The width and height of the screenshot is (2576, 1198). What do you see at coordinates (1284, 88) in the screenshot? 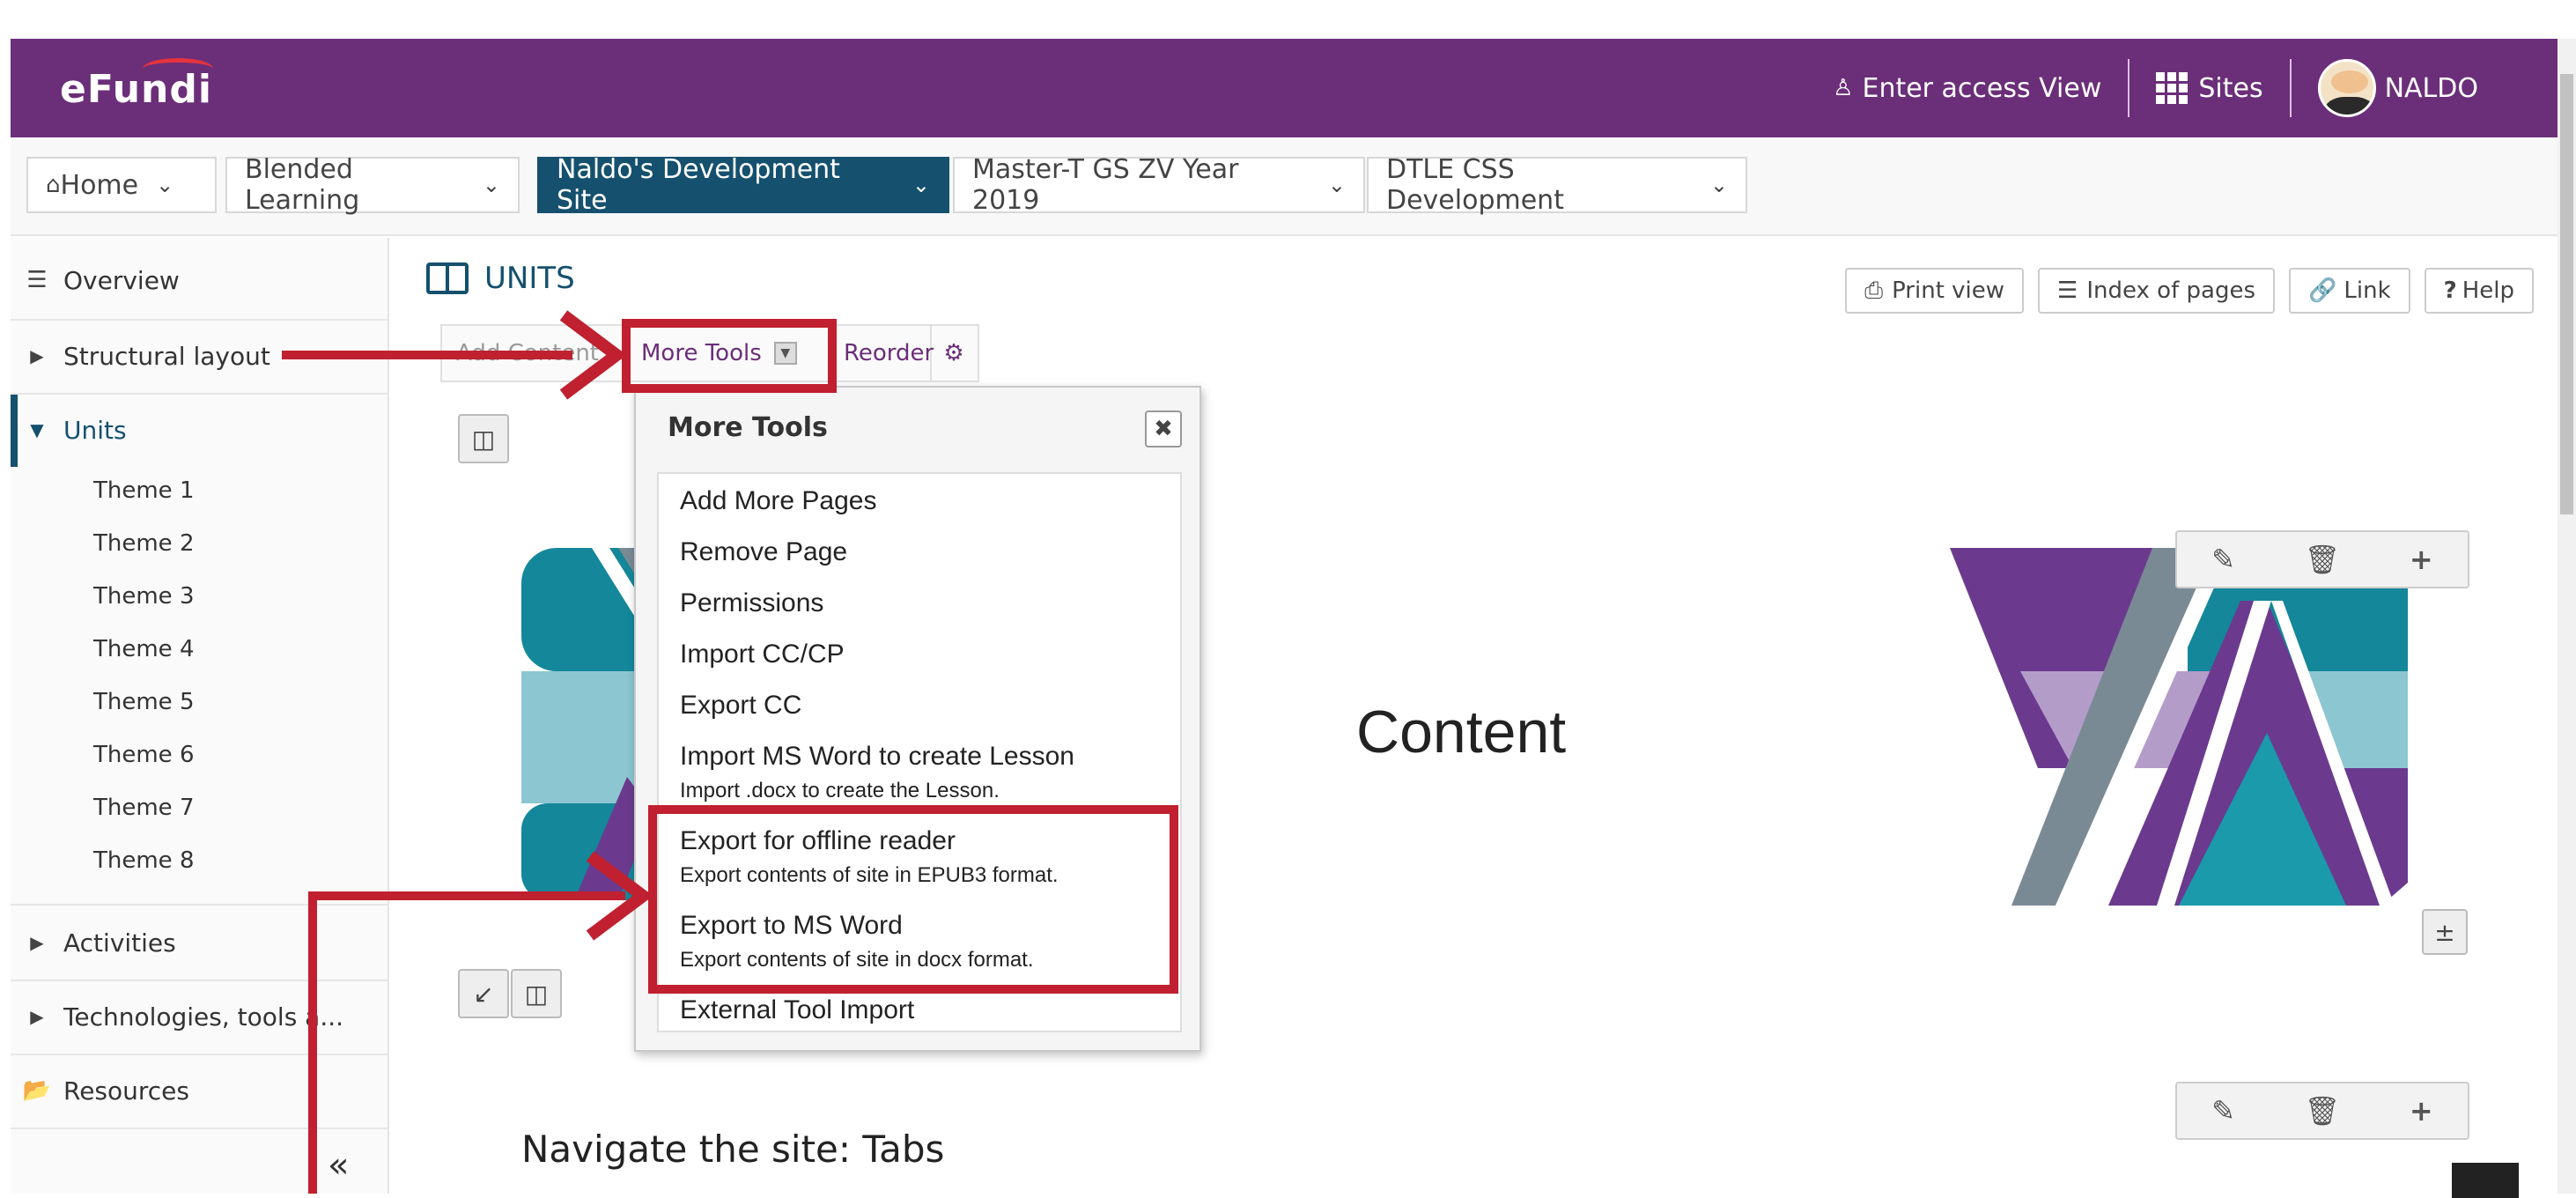
I see `top-header: eFundi ♙ Enter access View Sites NALDO` at bounding box center [1284, 88].